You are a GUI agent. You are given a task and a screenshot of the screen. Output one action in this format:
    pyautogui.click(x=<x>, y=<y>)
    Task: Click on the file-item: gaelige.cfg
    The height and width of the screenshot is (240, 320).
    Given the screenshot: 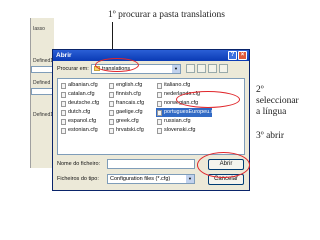 What is the action you would take?
    pyautogui.click(x=131, y=112)
    